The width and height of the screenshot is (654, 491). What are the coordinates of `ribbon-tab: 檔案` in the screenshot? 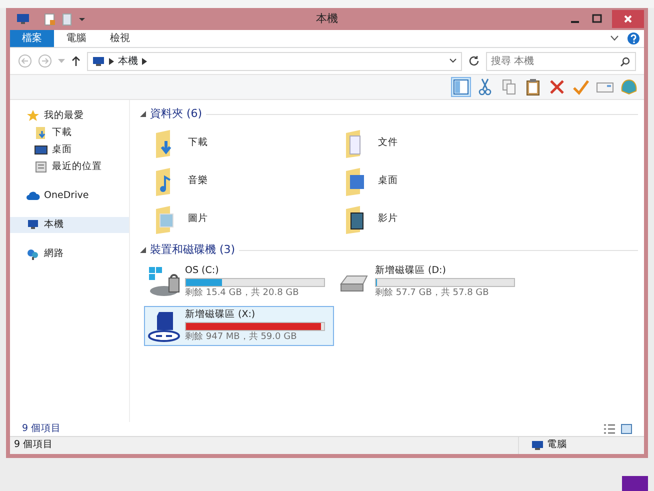 It's located at (32, 38).